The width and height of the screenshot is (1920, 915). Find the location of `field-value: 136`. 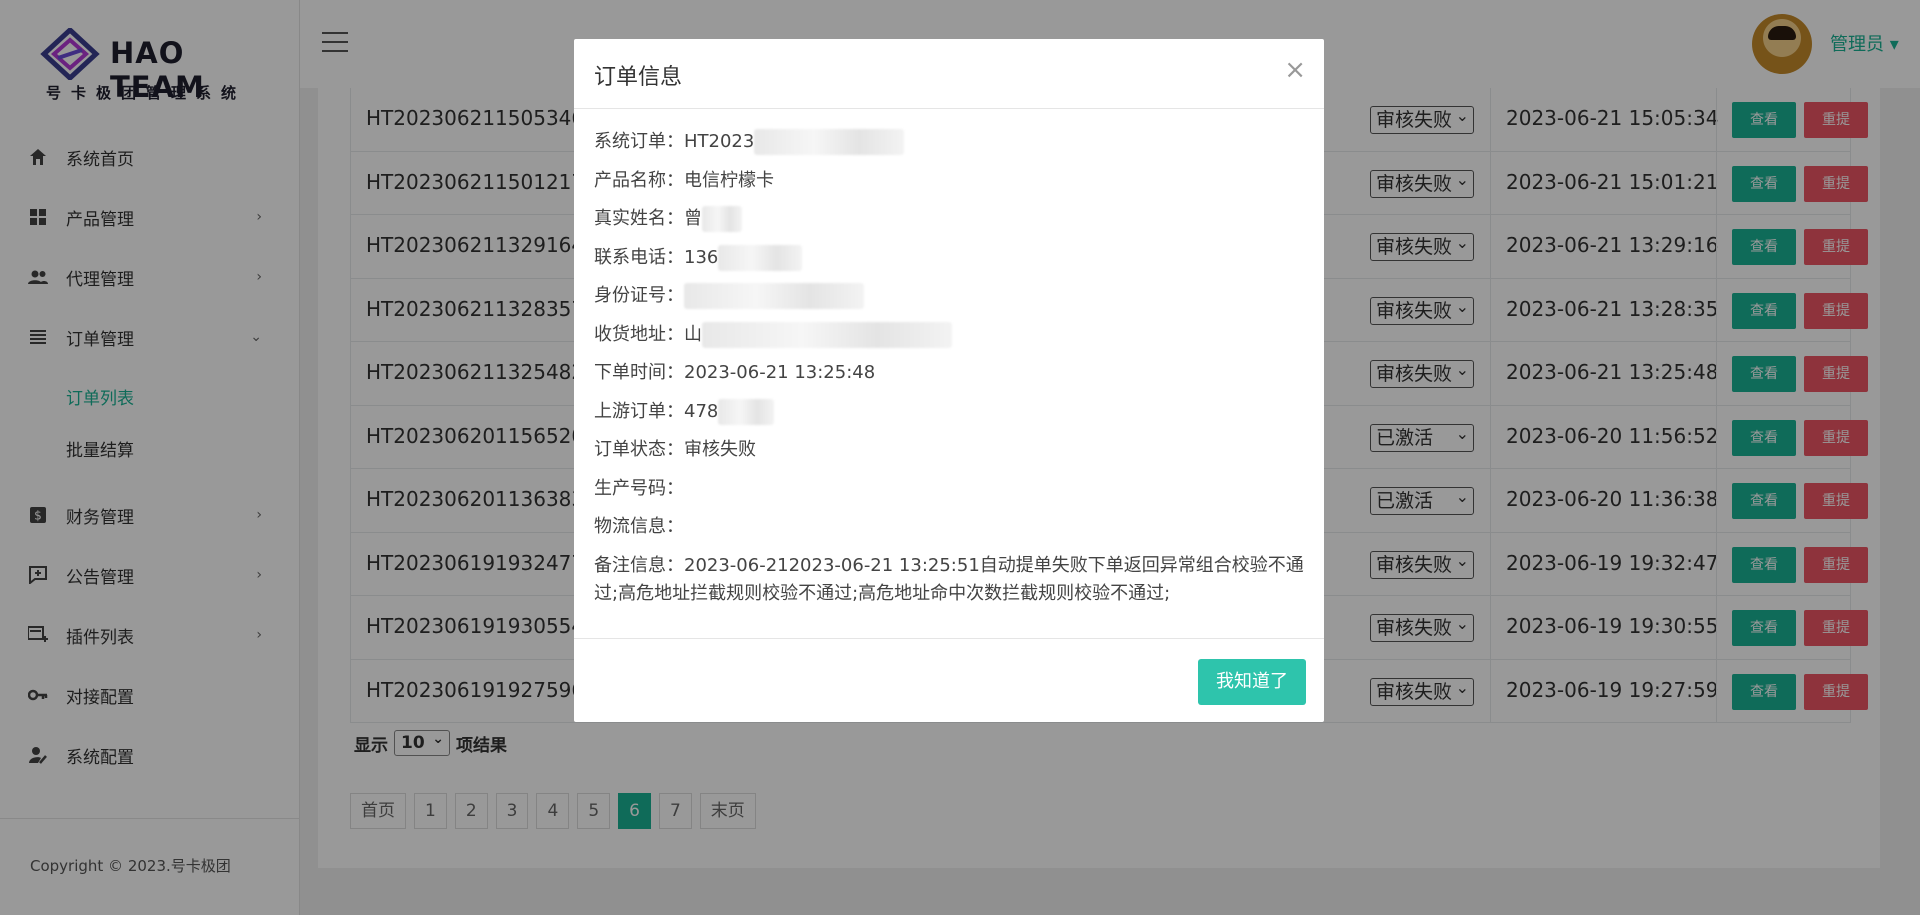

field-value: 136 is located at coordinates (701, 257).